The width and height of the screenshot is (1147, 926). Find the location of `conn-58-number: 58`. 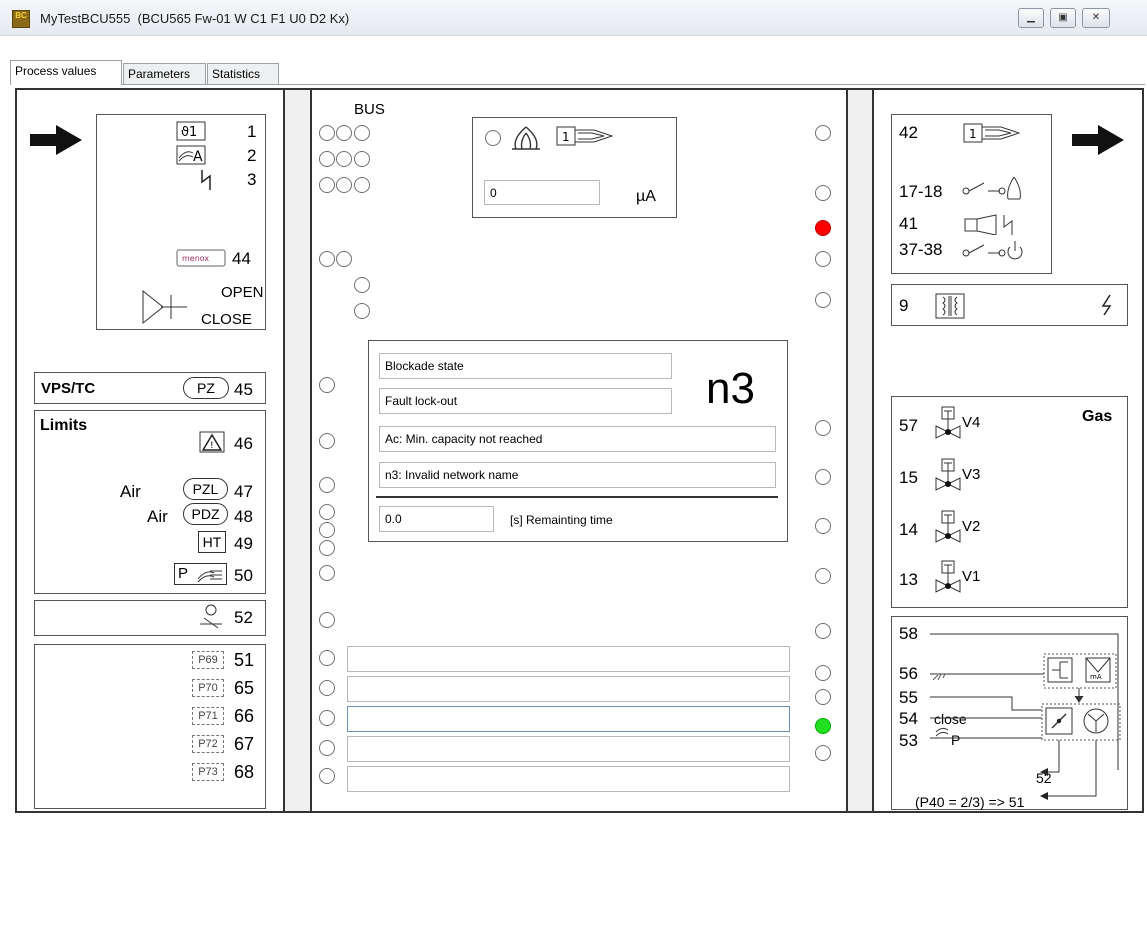

conn-58-number: 58 is located at coordinates (908, 633).